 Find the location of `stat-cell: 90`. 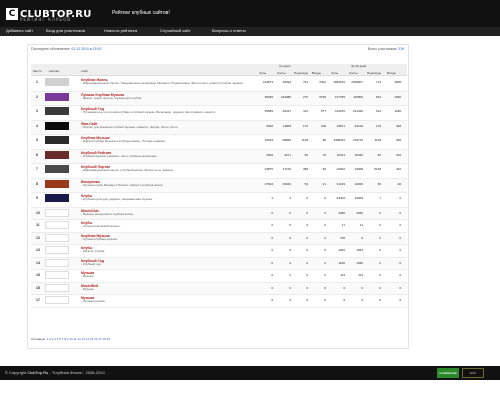

stat-cell: 90 is located at coordinates (324, 169).